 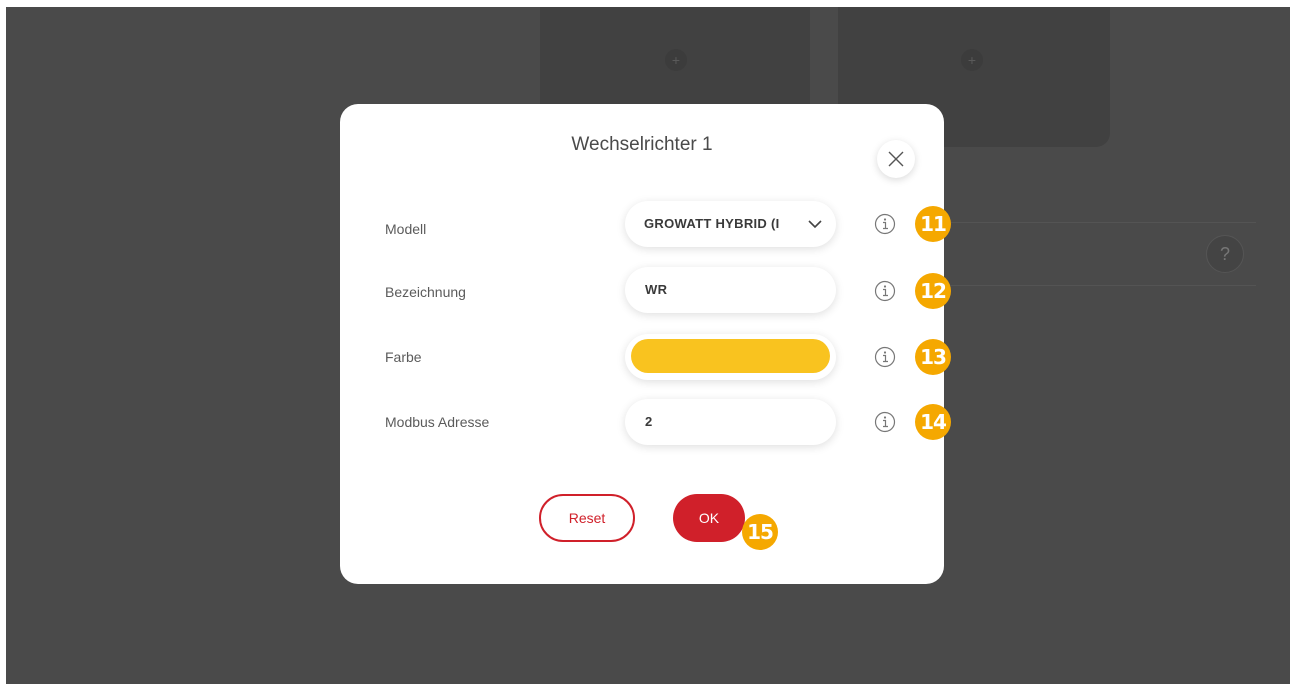 I want to click on name-input-value: WR, so click(x=656, y=289).